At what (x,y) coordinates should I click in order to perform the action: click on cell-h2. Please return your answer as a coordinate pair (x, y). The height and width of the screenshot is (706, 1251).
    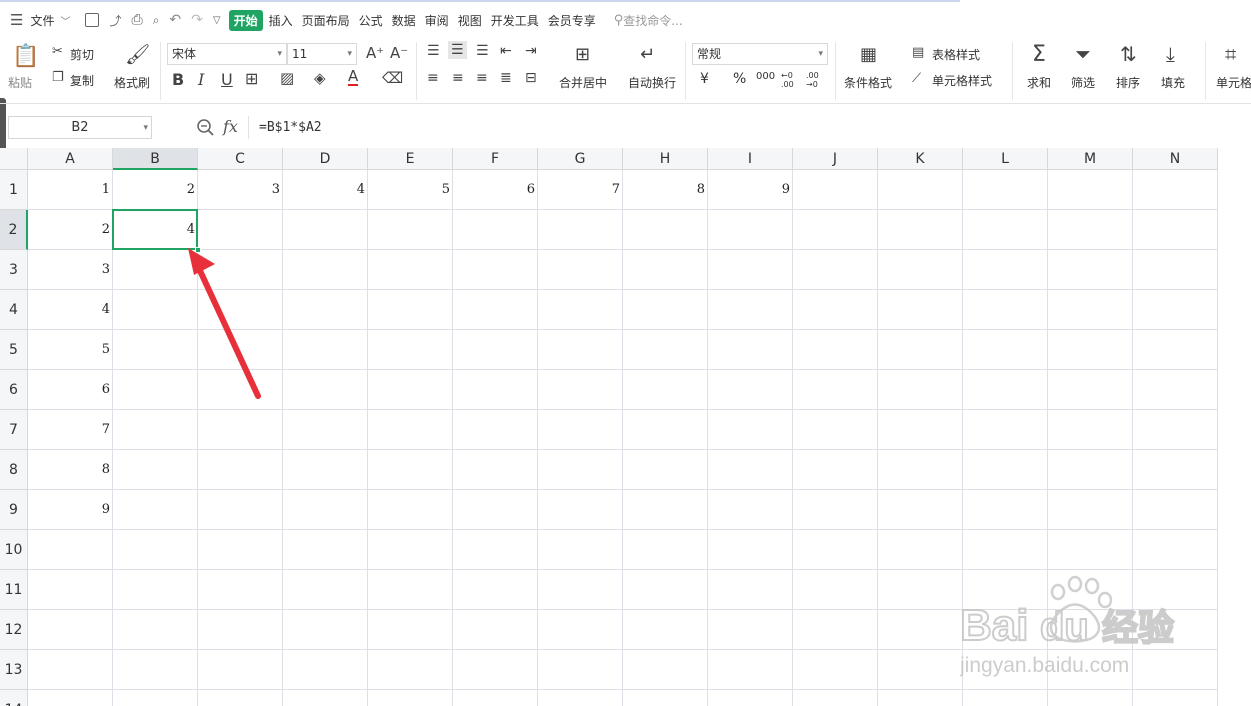
    Looking at the image, I should click on (665, 230).